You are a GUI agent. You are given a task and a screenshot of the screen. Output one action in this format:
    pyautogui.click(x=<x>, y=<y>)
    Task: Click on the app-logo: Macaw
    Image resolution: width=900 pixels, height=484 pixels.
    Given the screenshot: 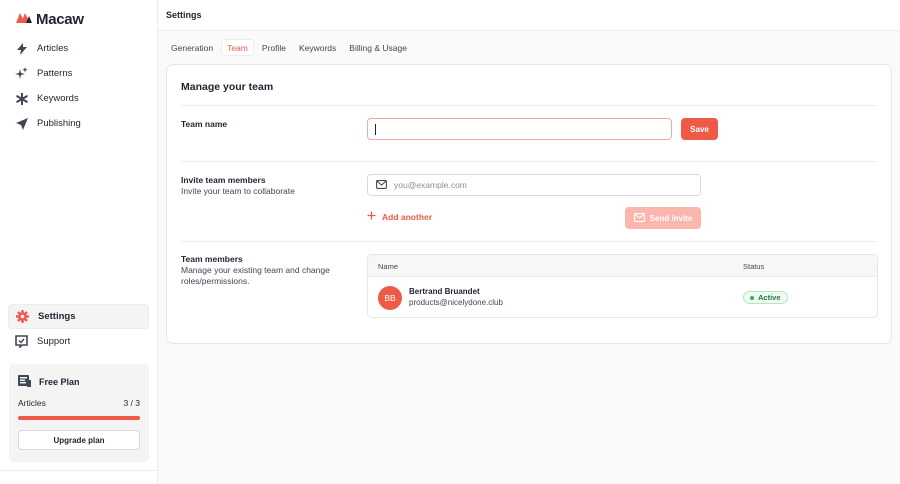 What is the action you would take?
    pyautogui.click(x=50, y=19)
    